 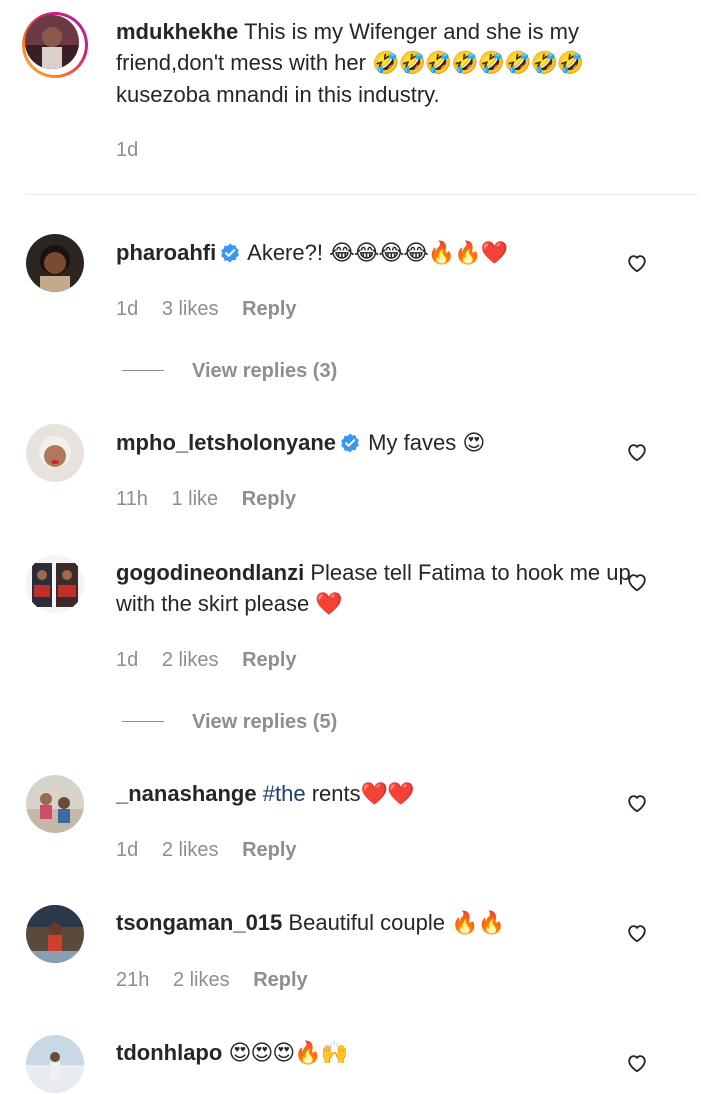 What do you see at coordinates (418, 253) in the screenshot?
I see `emoji-string: 😂😂😂😂🔥🔥❤️` at bounding box center [418, 253].